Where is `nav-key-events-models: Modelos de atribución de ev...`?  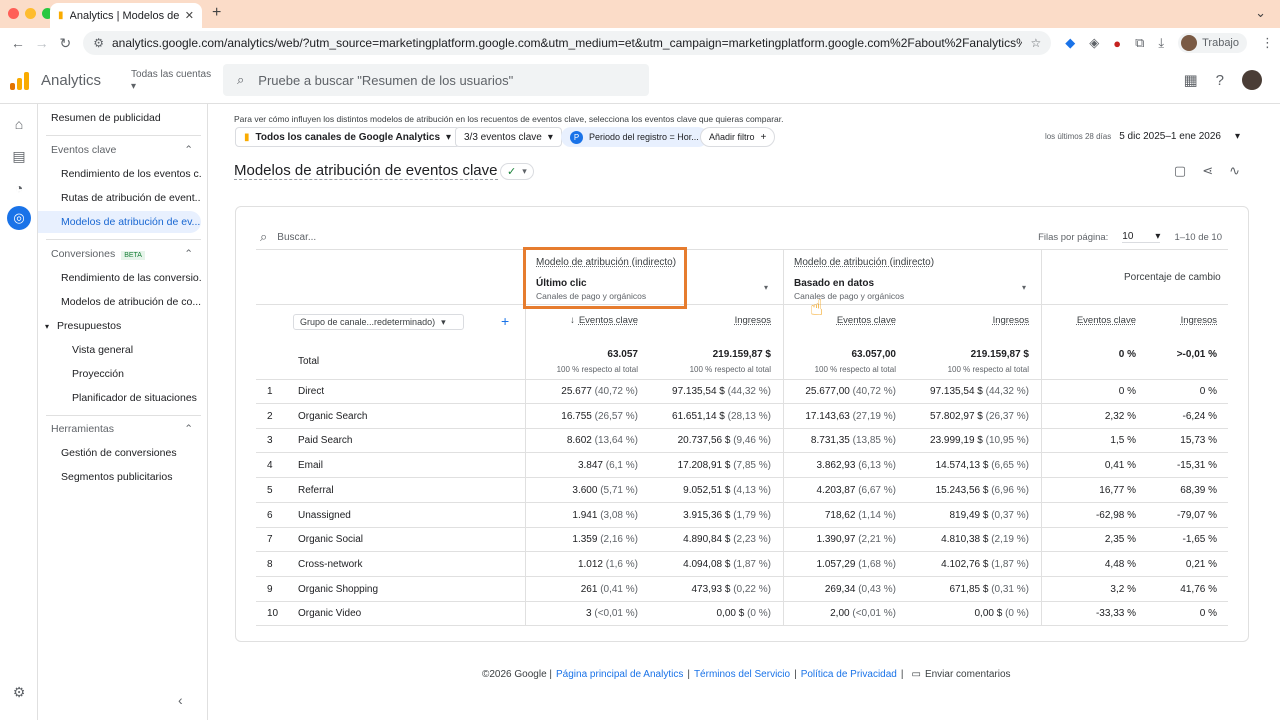
nav-key-events-models: Modelos de atribución de ev... is located at coordinates (119, 222).